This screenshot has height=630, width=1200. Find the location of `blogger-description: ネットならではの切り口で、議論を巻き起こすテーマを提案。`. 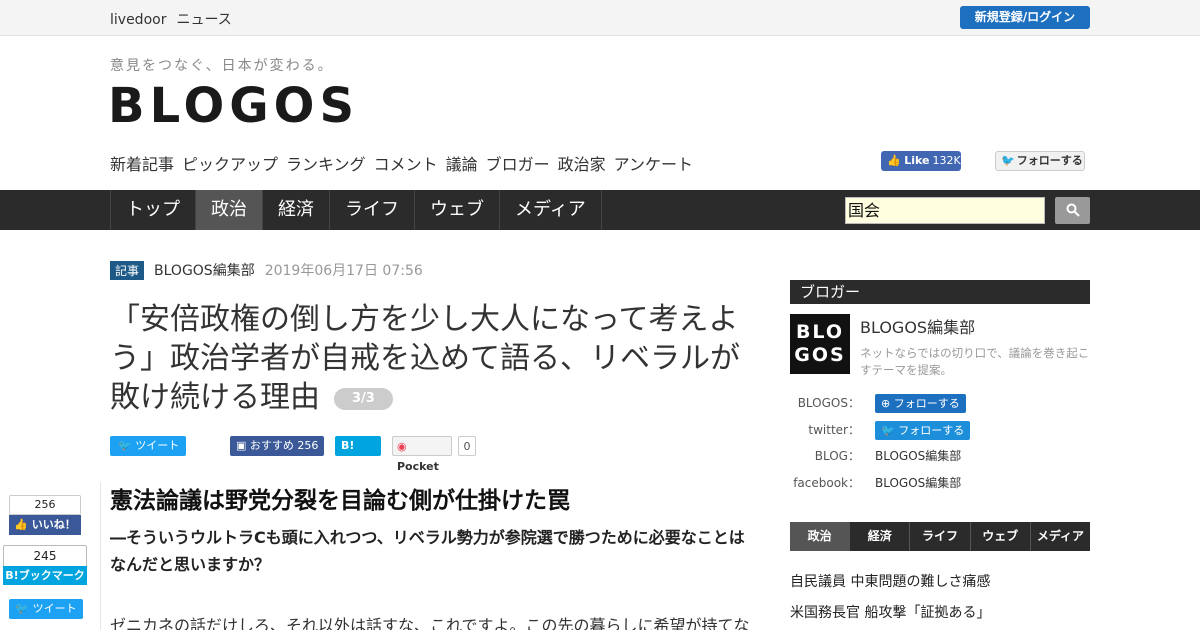

blogger-description: ネットならではの切り口で、議論を巻き起こすテーマを提案。 is located at coordinates (975, 361).